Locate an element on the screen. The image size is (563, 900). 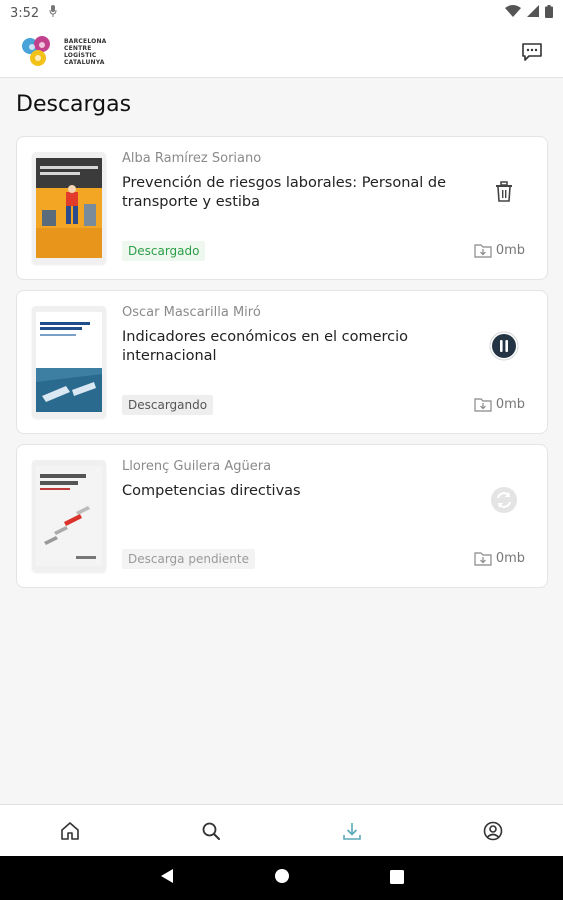
wifi-icon is located at coordinates (513, 13).